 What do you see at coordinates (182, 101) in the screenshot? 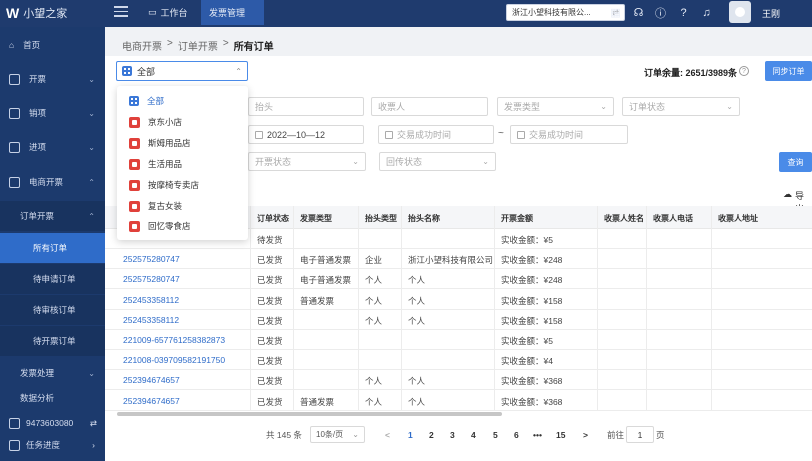
I see `dropdown-option-all: 全部` at bounding box center [182, 101].